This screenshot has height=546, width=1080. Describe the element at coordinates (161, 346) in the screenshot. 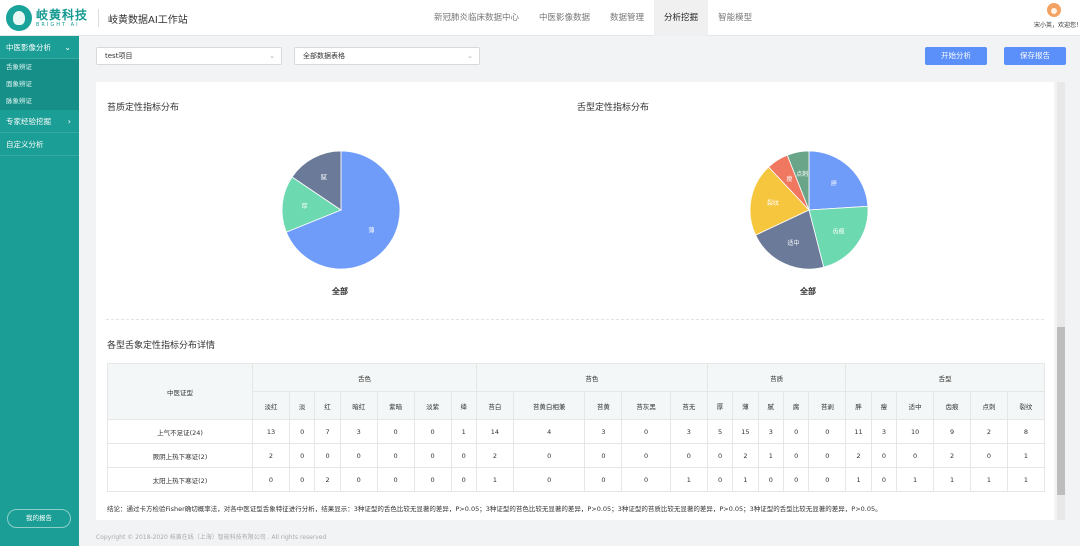

I see `detail-section-title: 各型舌象定性指标分布详情` at that location.